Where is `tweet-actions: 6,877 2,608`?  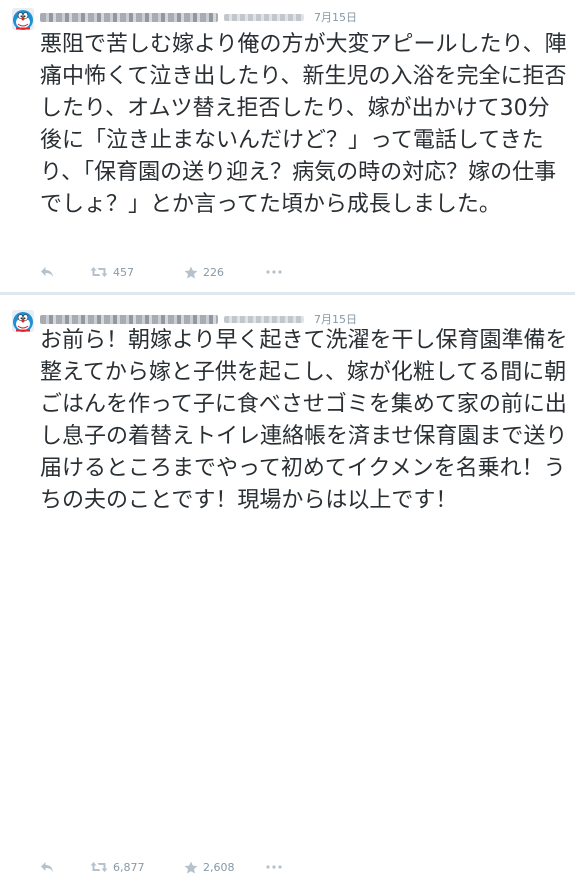
tweet-actions: 6,877 2,608 is located at coordinates (161, 867).